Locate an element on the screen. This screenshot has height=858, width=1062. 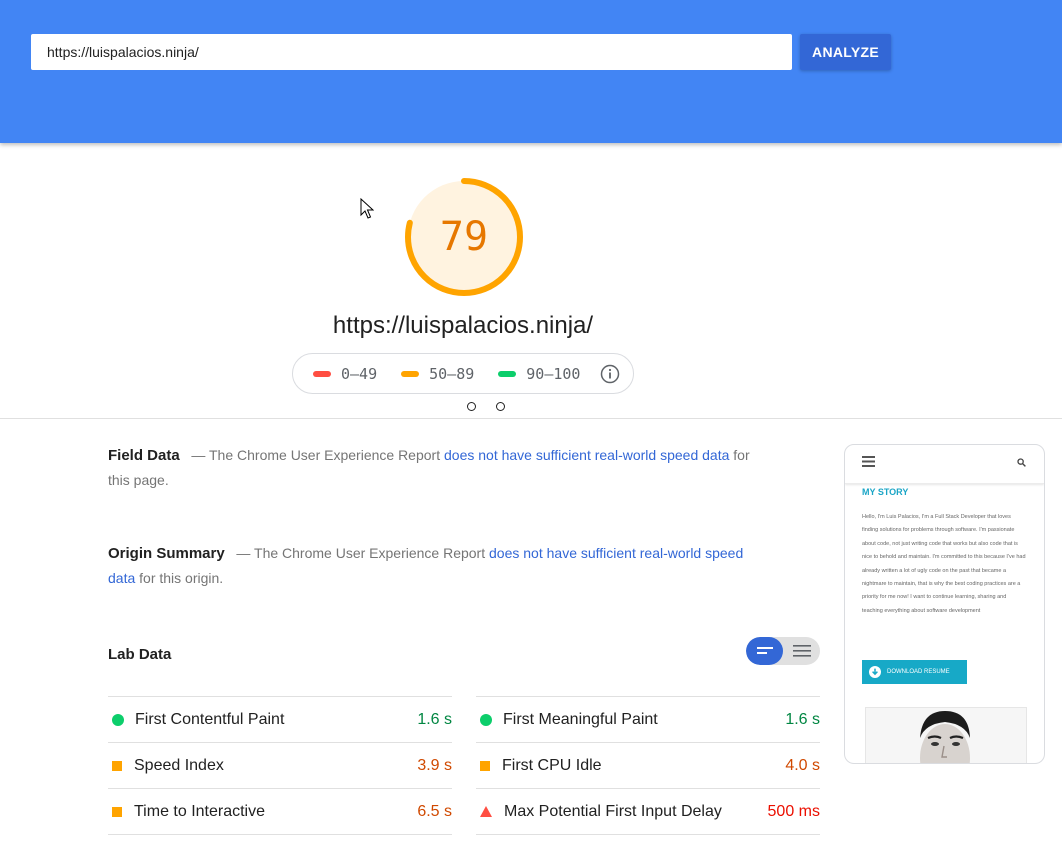
metric-row: Max Potential First Input Delay 500 ms is located at coordinates (648, 811).